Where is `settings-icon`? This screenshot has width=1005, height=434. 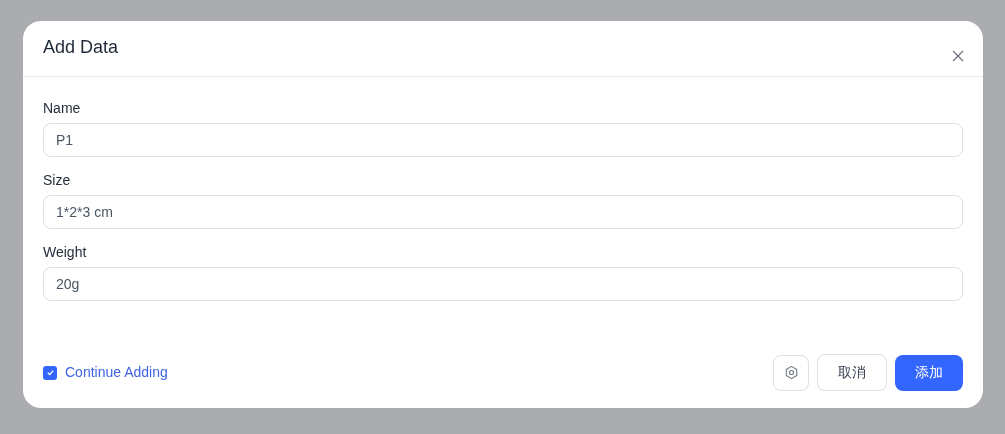
settings-icon is located at coordinates (791, 372).